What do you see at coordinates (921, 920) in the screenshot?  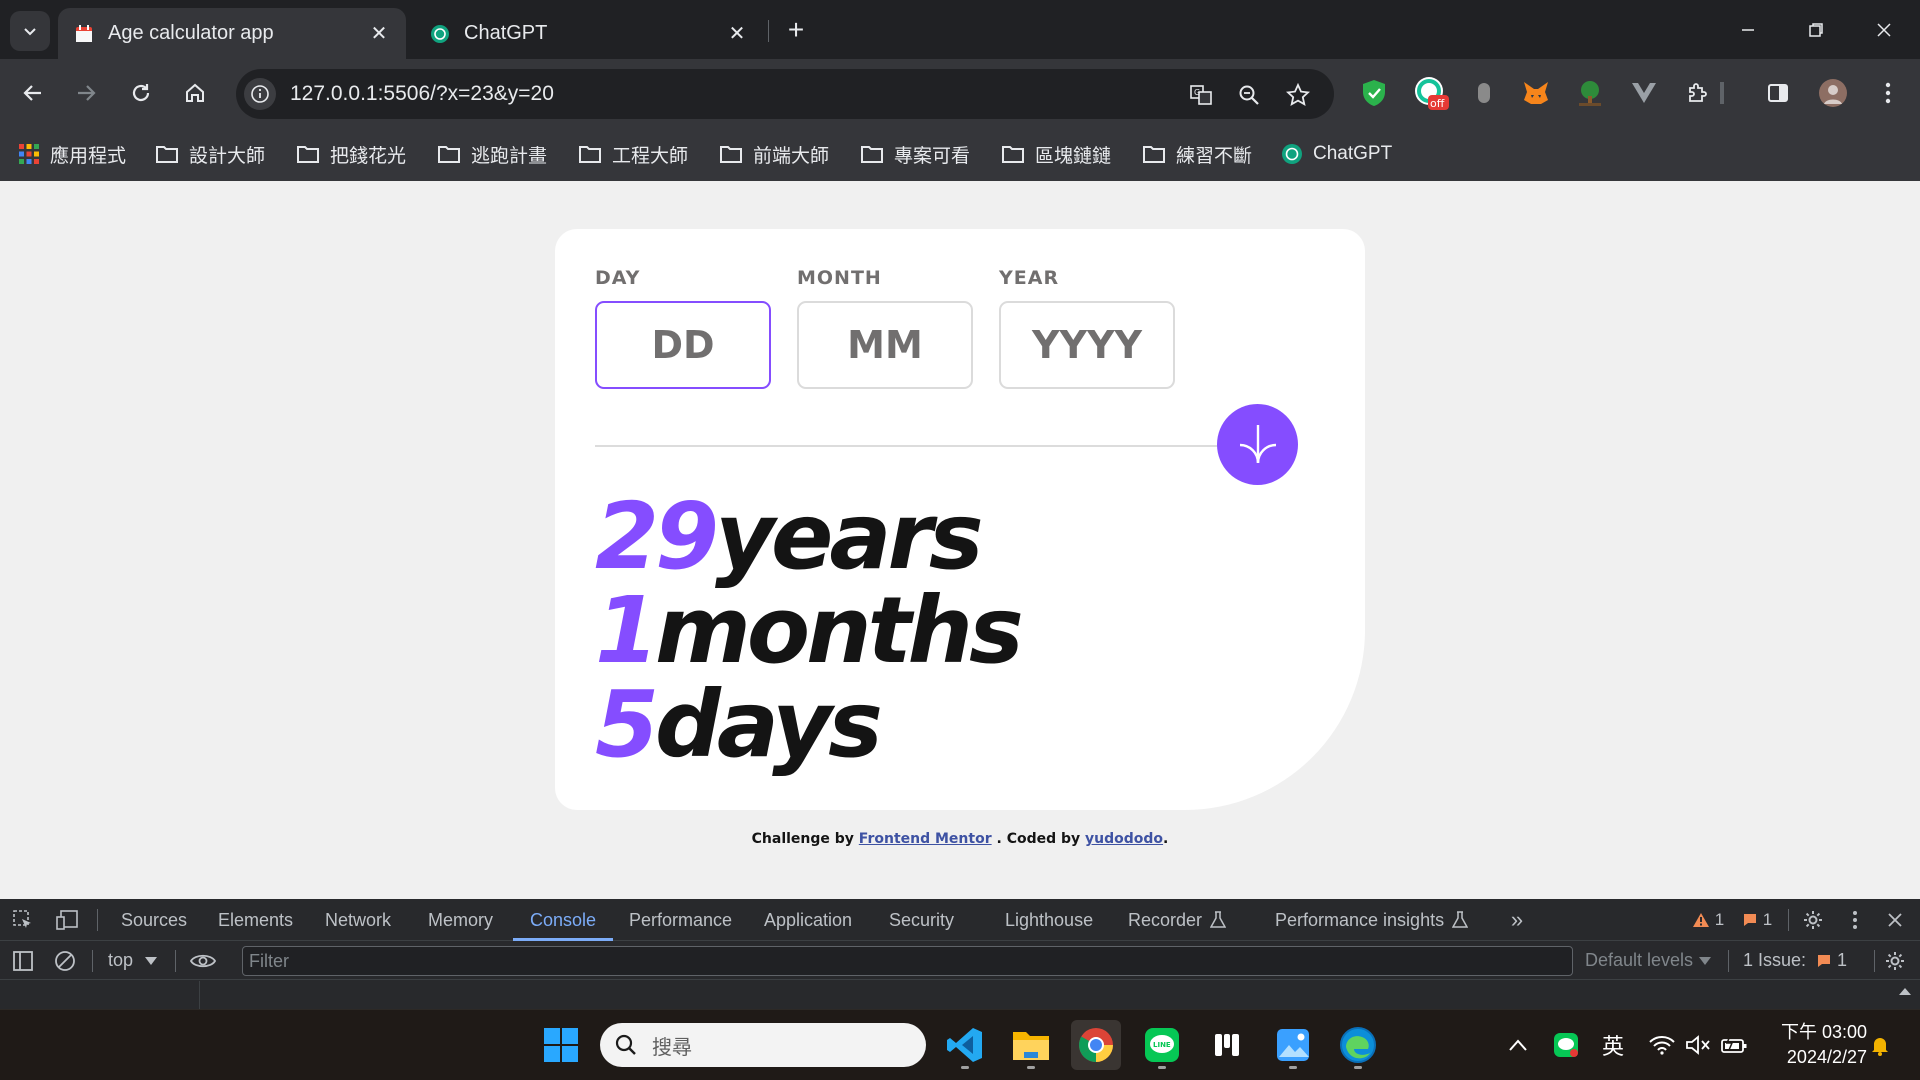 I see `devtools-tab-security: Security` at bounding box center [921, 920].